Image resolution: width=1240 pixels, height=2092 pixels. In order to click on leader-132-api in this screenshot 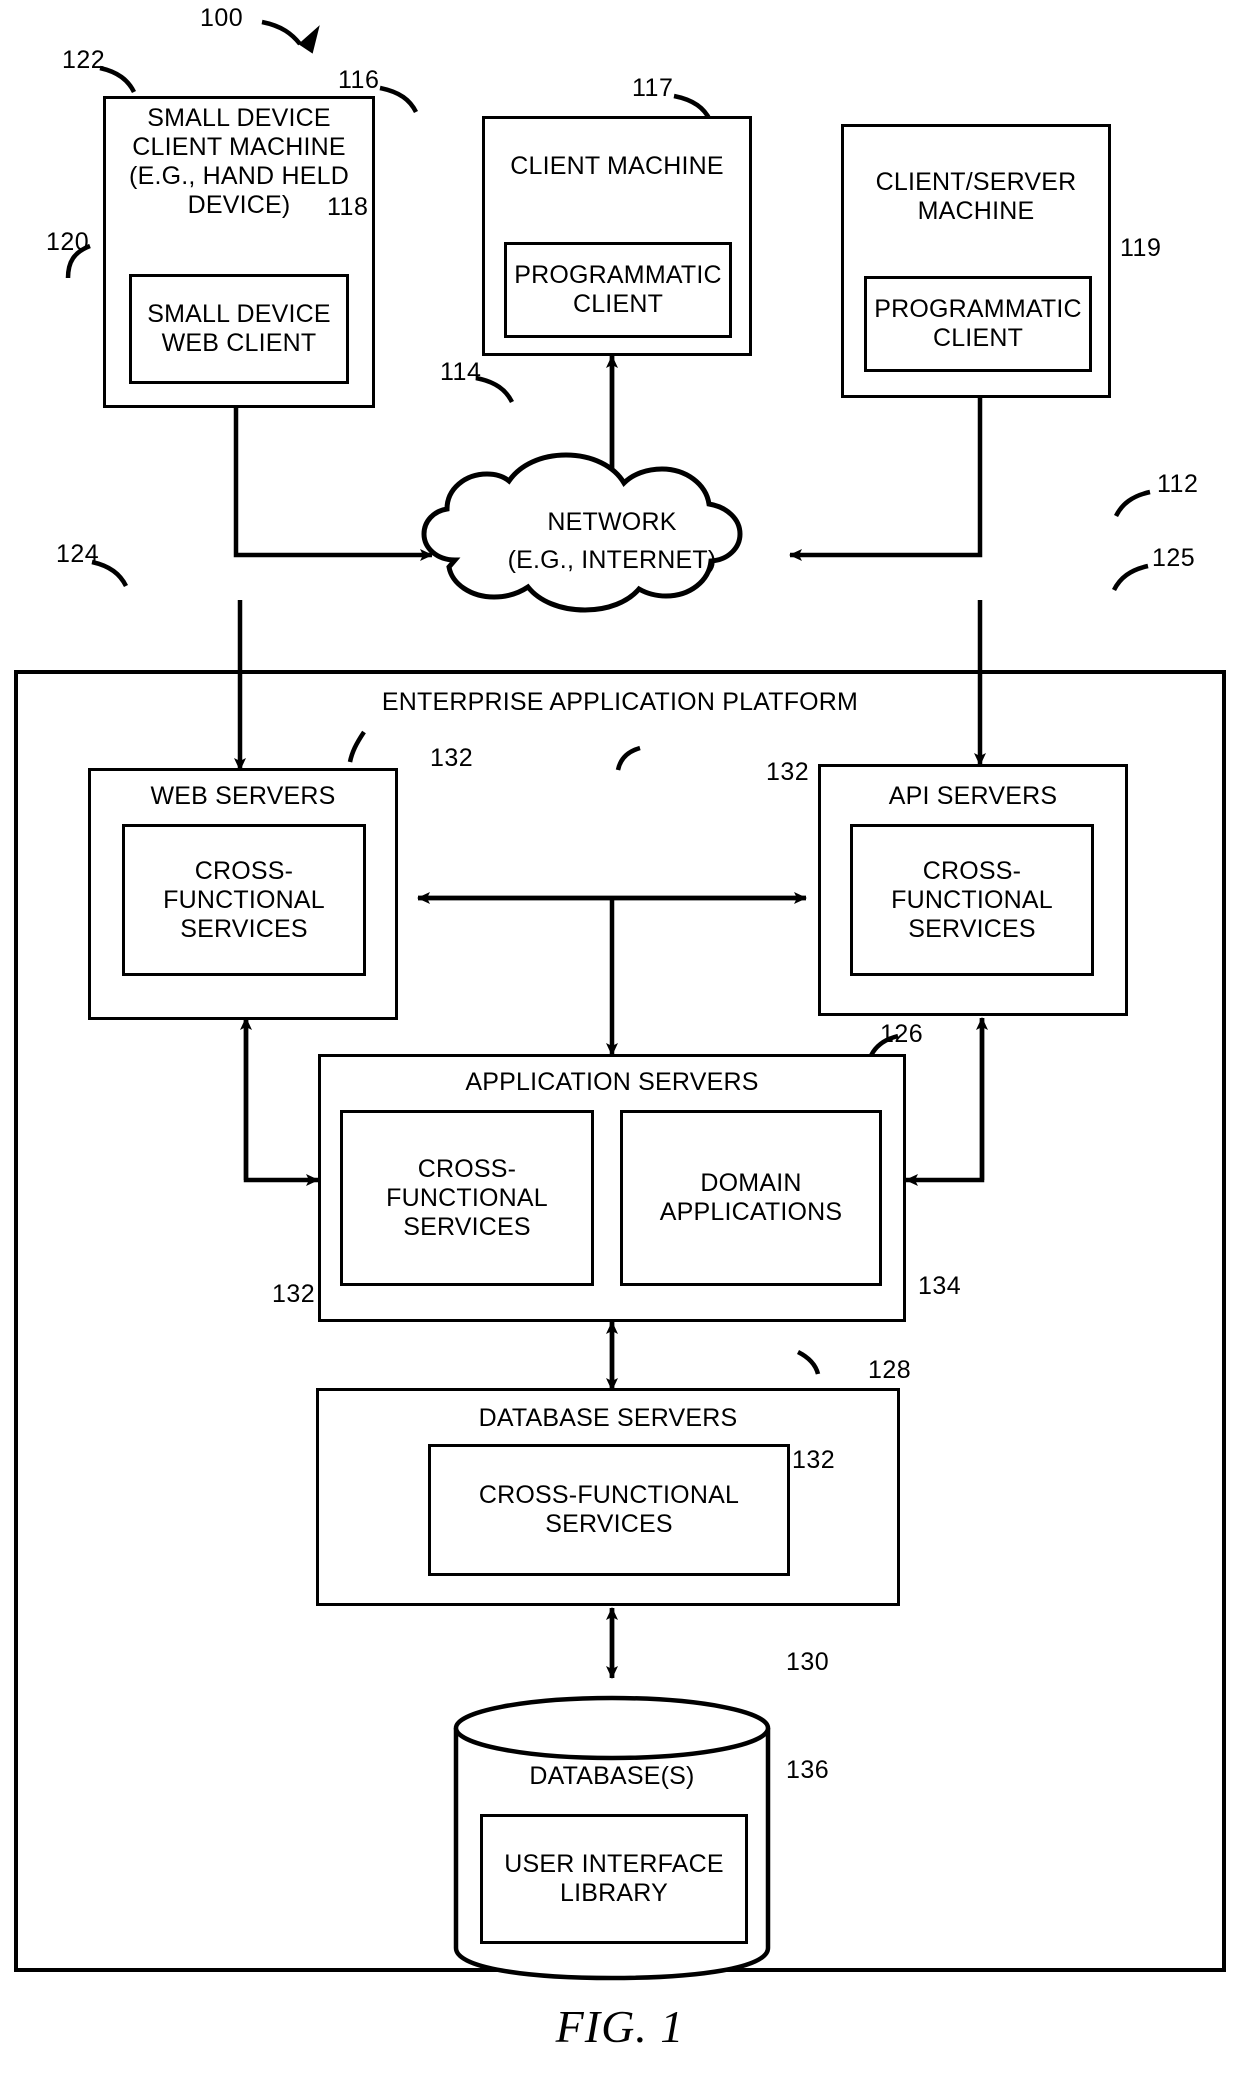, I will do `click(628, 758)`.